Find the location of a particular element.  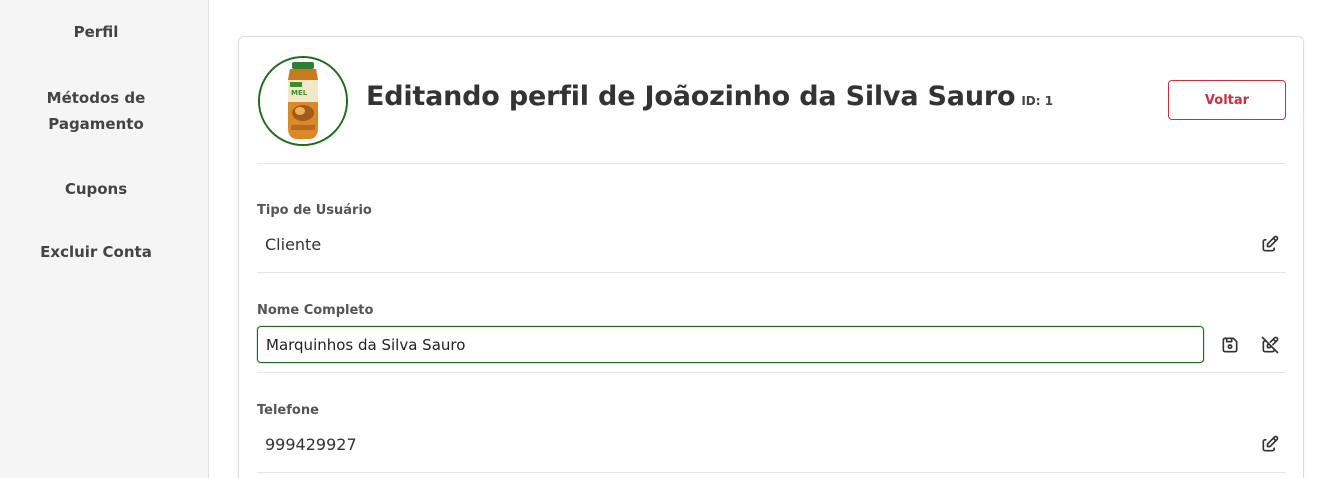

avatar-product-text: MEL is located at coordinates (299, 93).